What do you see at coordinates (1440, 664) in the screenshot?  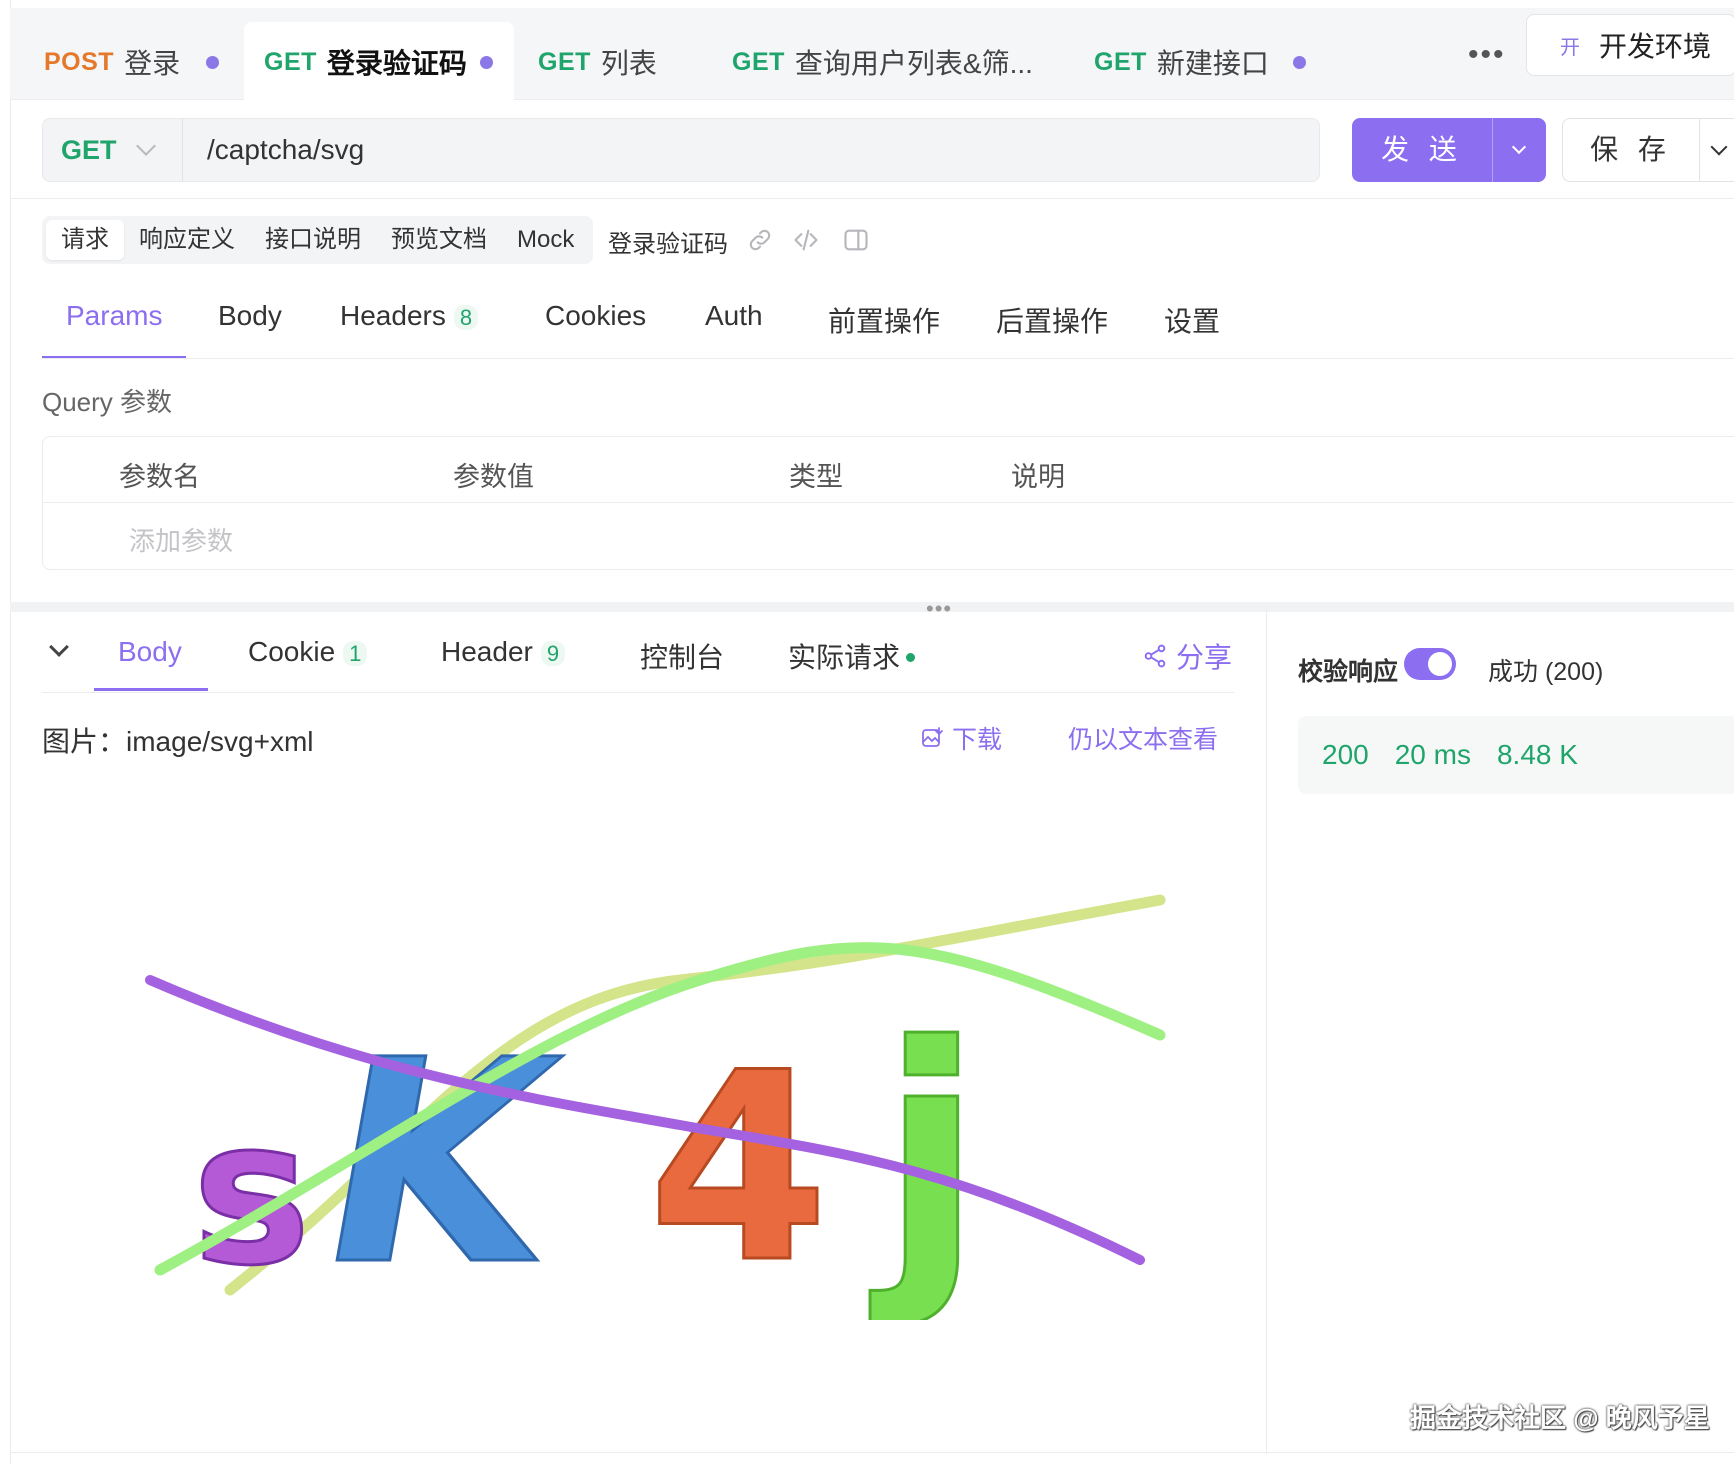 I see `toggle-knob` at bounding box center [1440, 664].